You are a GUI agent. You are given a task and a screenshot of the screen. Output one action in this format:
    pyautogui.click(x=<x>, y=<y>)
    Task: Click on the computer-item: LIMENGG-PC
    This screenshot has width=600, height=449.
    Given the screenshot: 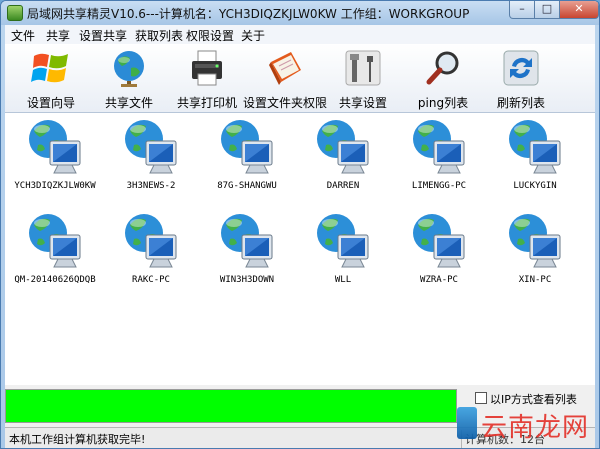 What is the action you would take?
    pyautogui.click(x=439, y=154)
    